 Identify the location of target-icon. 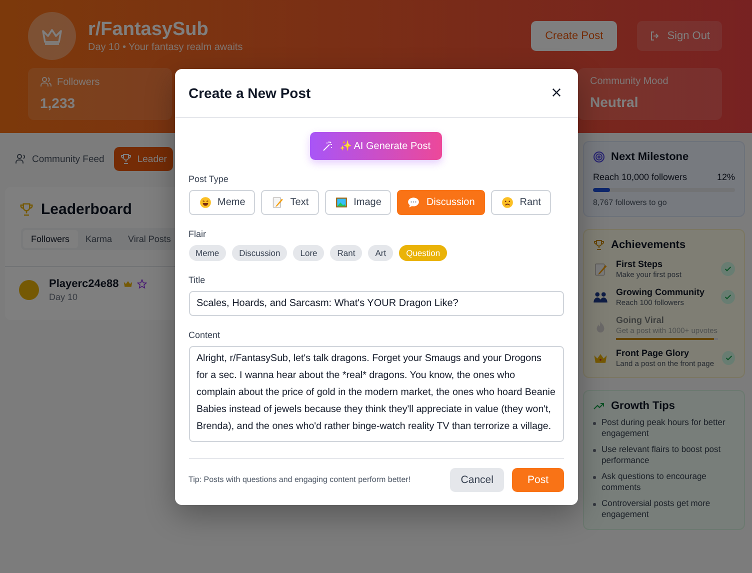
(599, 157).